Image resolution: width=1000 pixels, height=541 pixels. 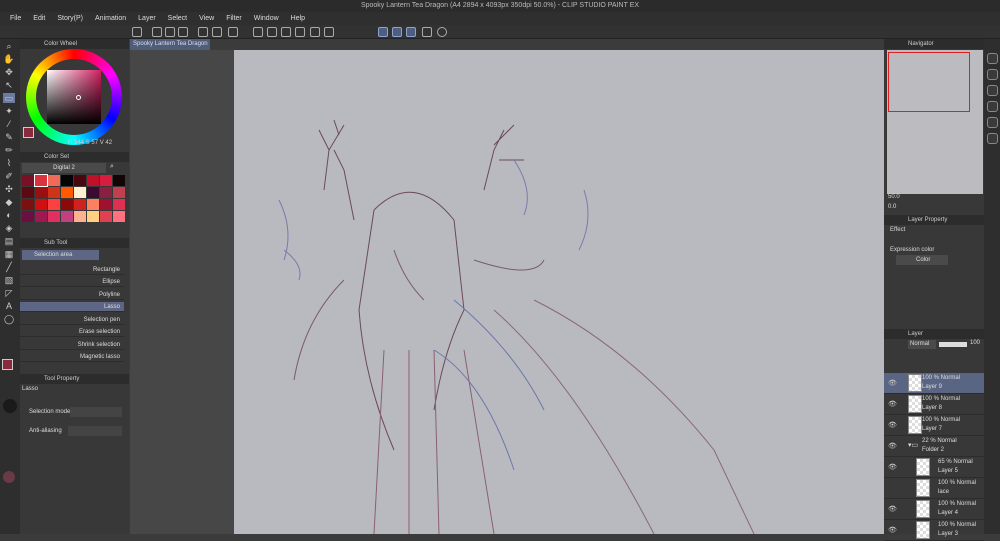 I want to click on opacity-slider, so click(x=953, y=344).